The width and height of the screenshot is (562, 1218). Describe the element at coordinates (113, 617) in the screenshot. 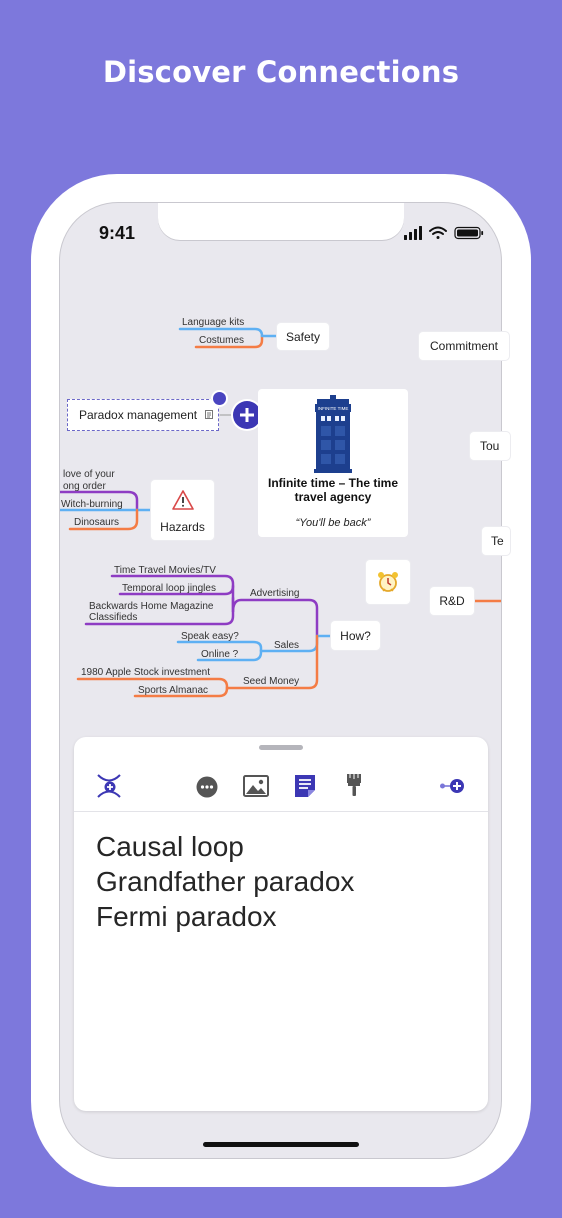

I see `branch-label: Classifieds` at that location.